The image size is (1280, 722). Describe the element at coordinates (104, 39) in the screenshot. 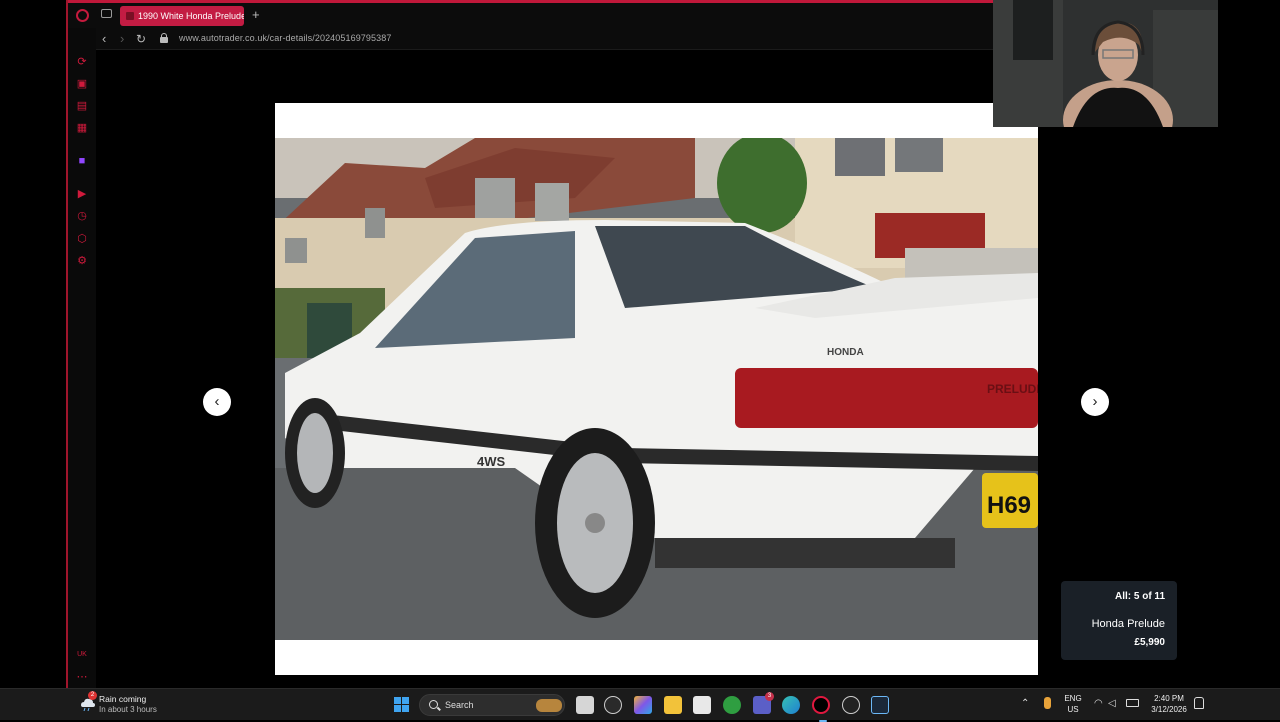

I see `back-icon: ‹` at that location.